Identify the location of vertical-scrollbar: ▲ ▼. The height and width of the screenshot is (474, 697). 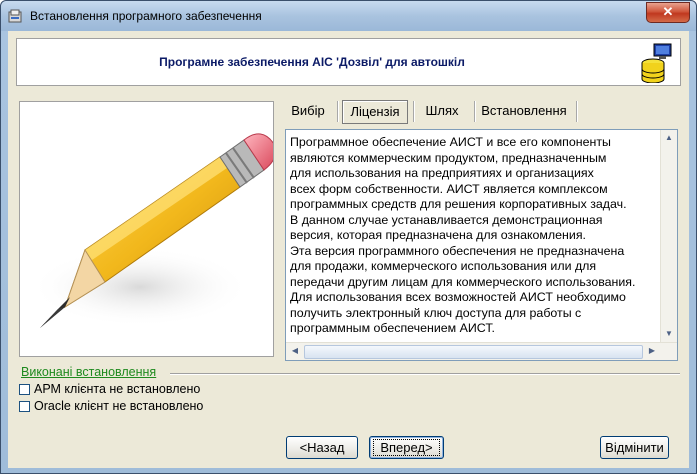
(668, 236).